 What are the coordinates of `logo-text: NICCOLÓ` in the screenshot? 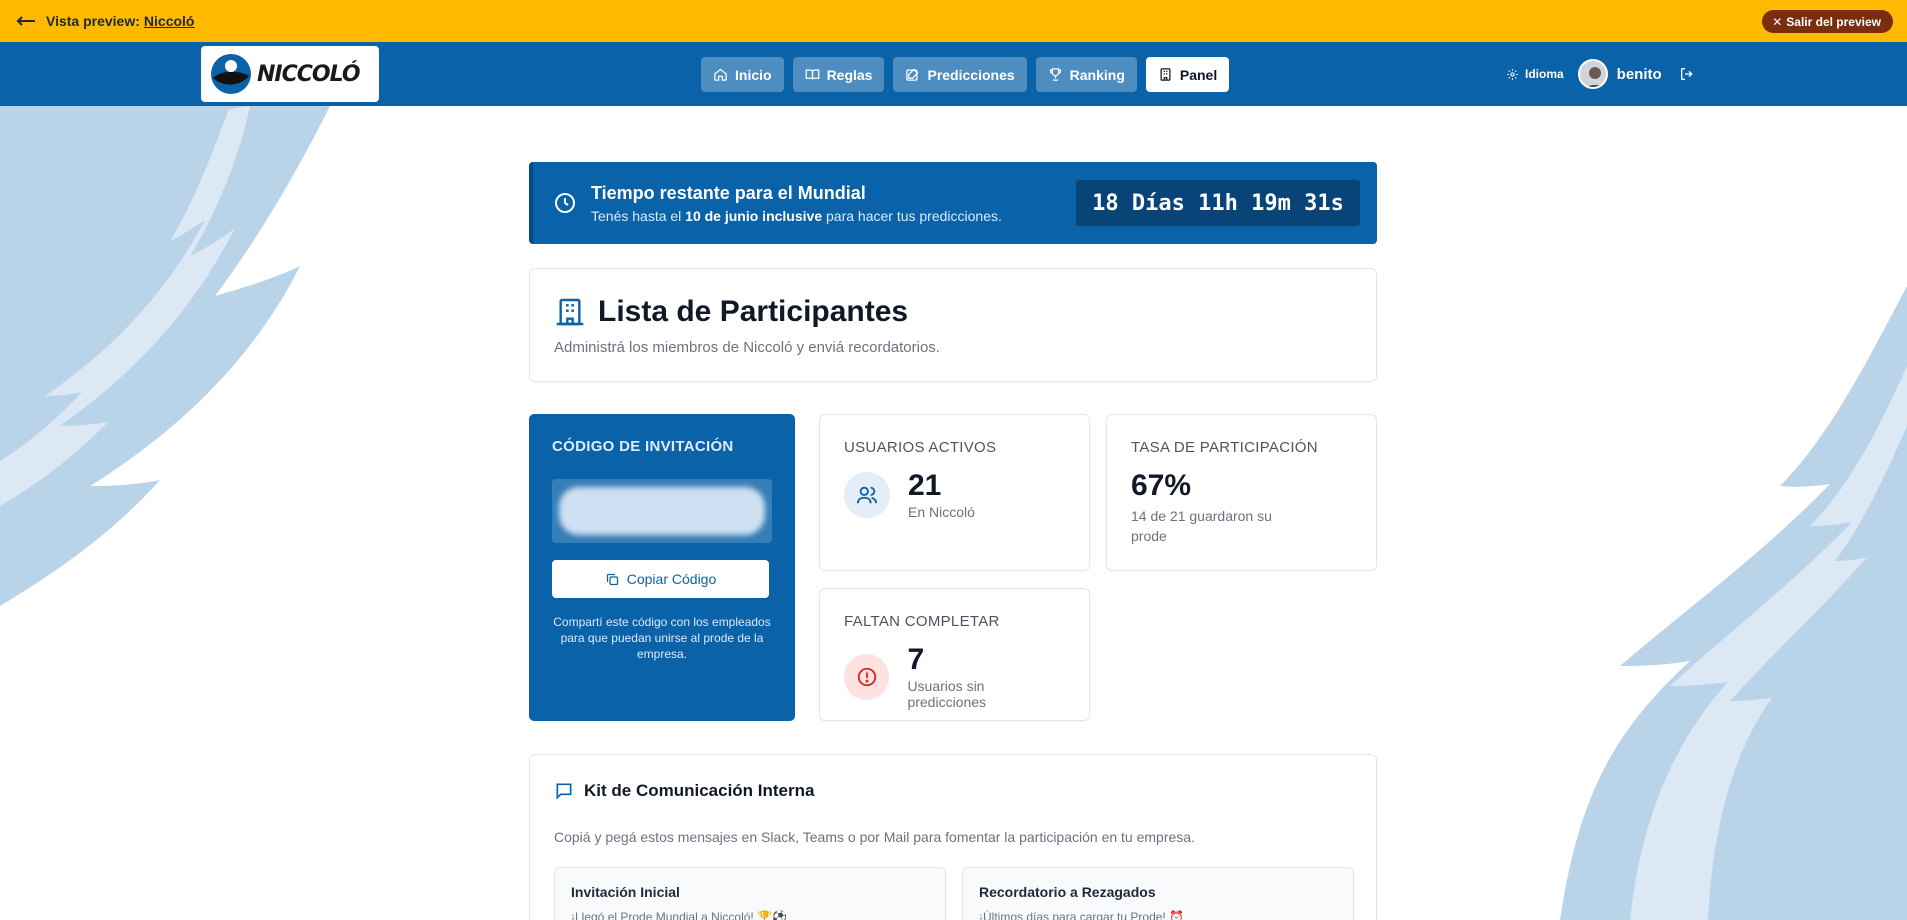 It's located at (309, 74).